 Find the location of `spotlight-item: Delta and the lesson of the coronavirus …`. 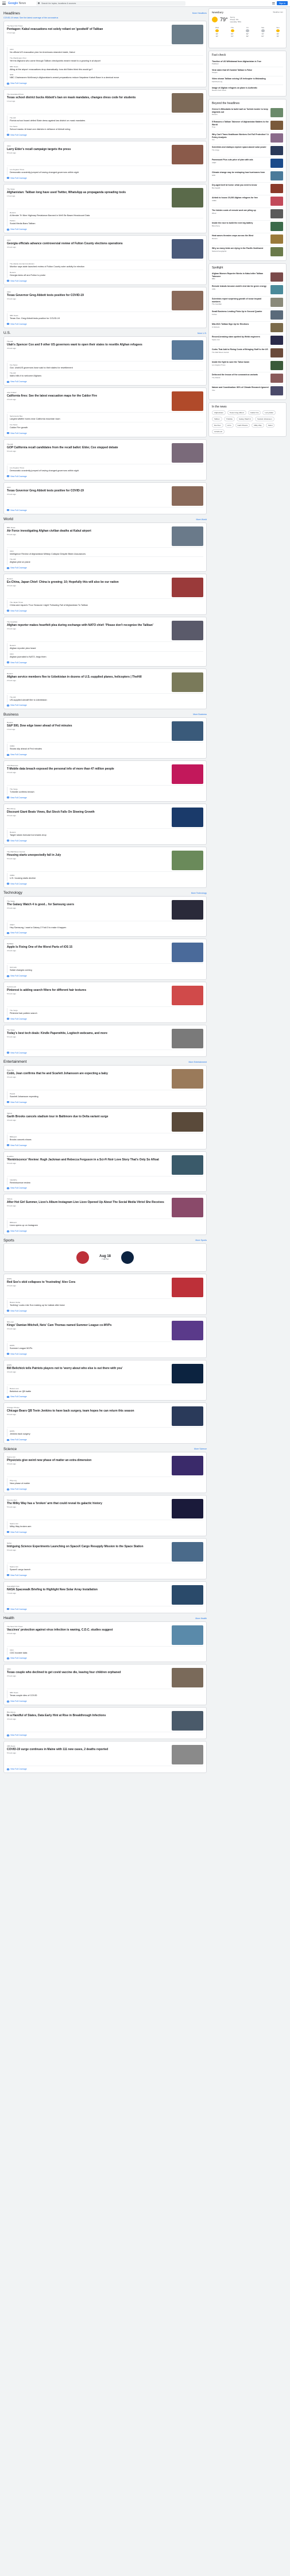

spotlight-item: Delta and the lesson of the coronavirus … is located at coordinates (247, 378).